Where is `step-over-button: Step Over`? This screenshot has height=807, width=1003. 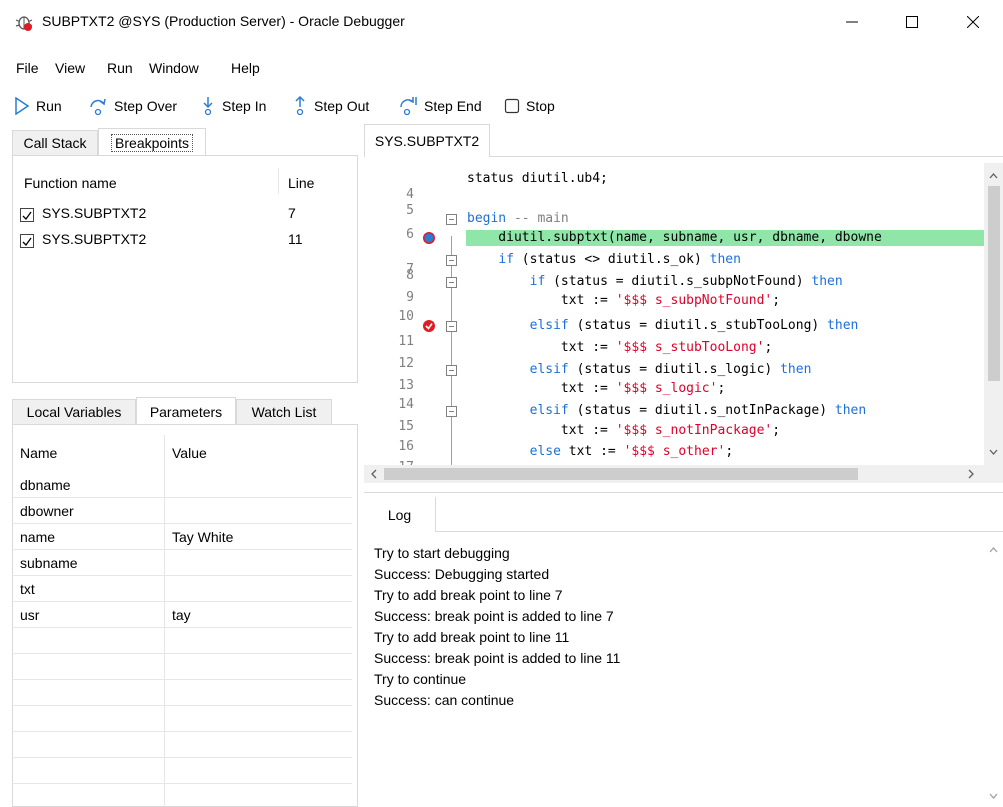
step-over-button: Step Over is located at coordinates (132, 106).